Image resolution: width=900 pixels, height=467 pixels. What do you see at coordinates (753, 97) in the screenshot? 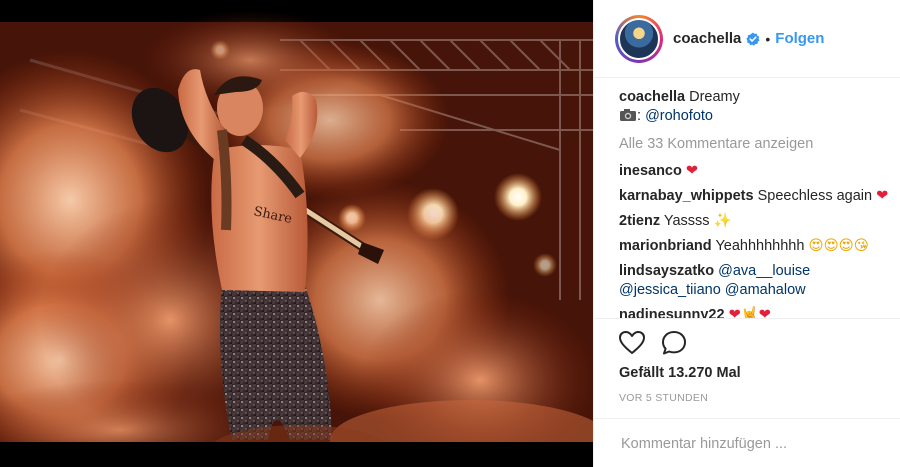
I see `caption: coachella Dreamy` at bounding box center [753, 97].